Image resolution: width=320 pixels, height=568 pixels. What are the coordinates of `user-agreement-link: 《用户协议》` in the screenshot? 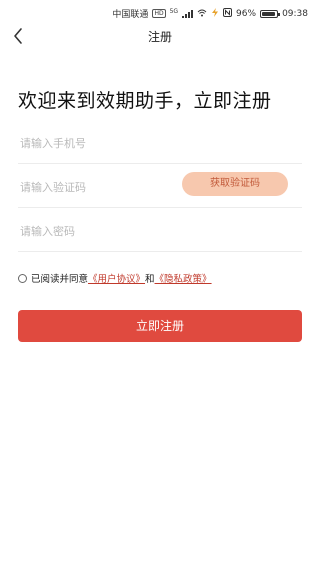 It's located at (116, 278).